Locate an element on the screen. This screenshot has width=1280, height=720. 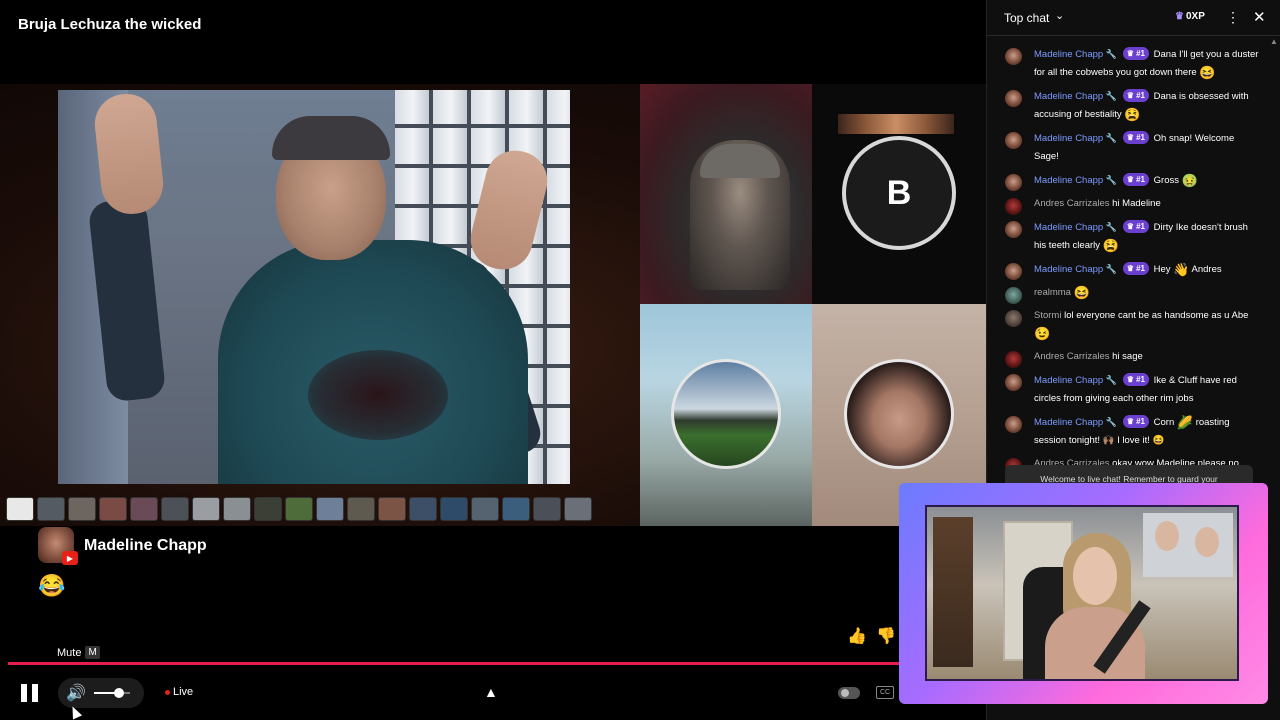
chat-message: Madeline Chapp 🔧 ♛ #1 Hey 👋 Andres is located at coordinates (1133, 270).